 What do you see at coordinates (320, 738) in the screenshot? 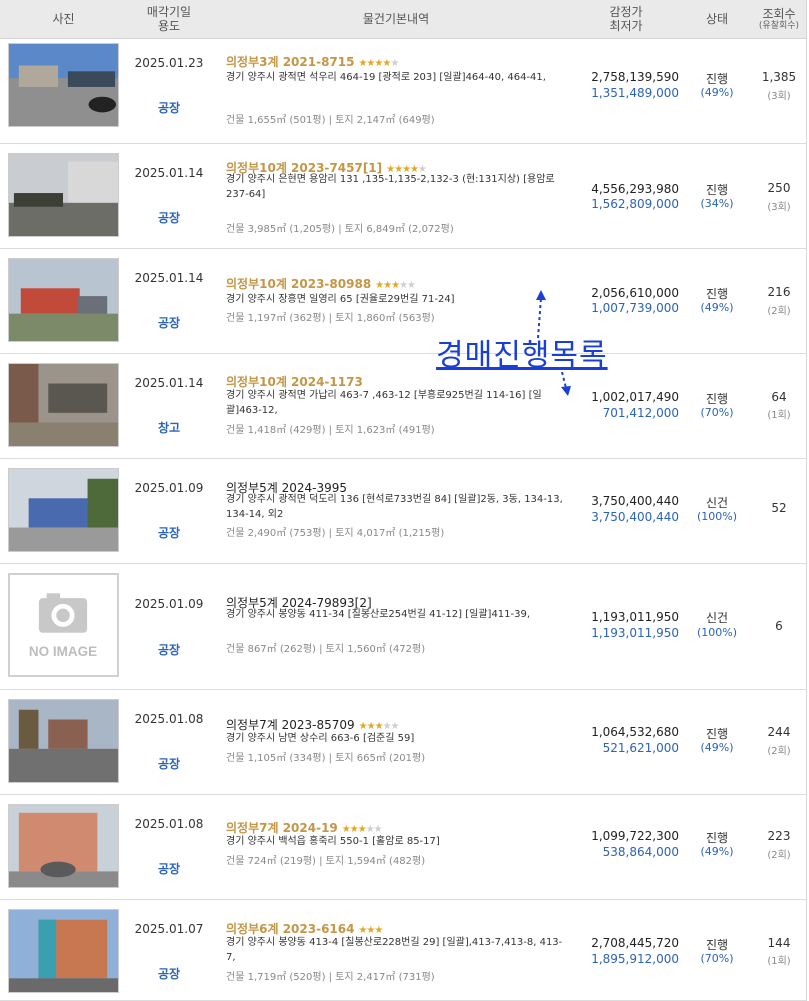
I see `address: 경기 양주시 남면 상수리 663-6 [검준길 59]` at bounding box center [320, 738].